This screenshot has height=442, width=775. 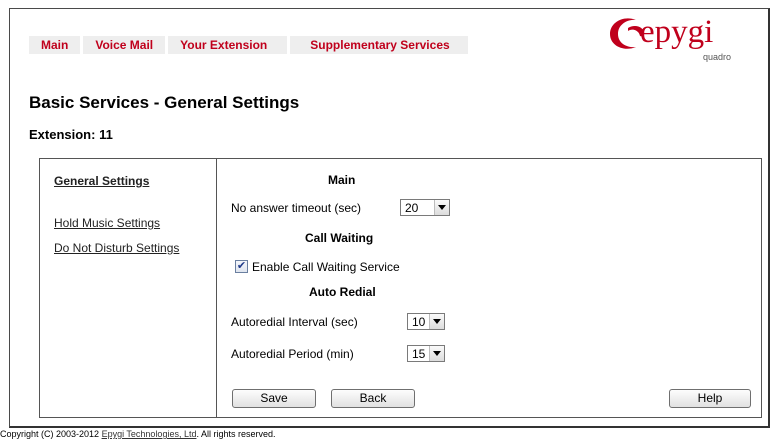 I want to click on tab-your-extension: Your Extension, so click(x=227, y=45).